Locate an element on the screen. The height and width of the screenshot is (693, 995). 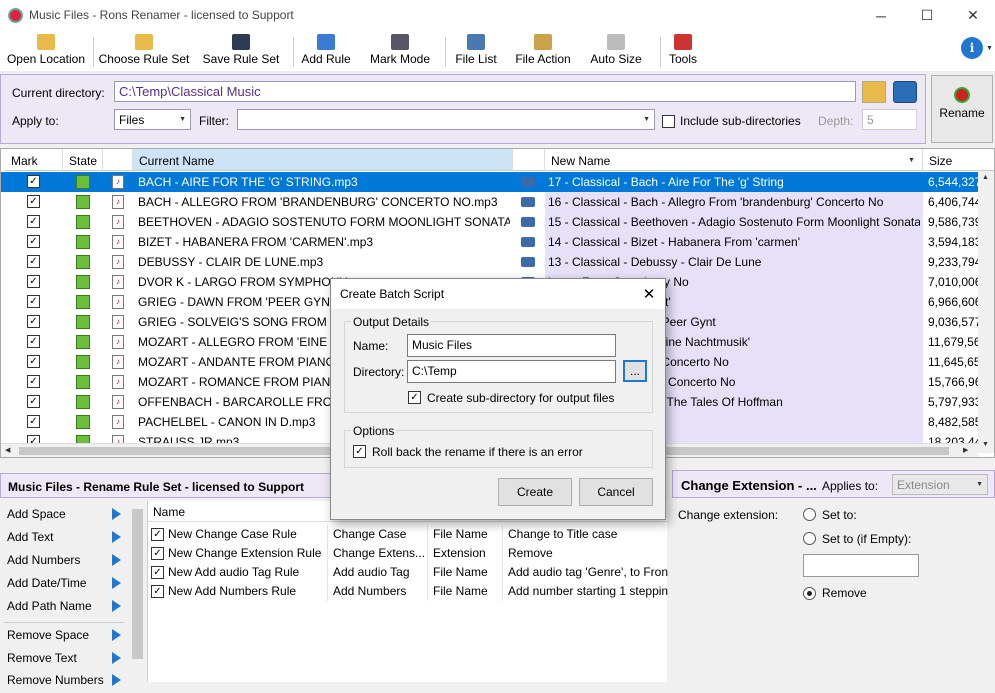
col-mark: Mark is located at coordinates (34, 160).